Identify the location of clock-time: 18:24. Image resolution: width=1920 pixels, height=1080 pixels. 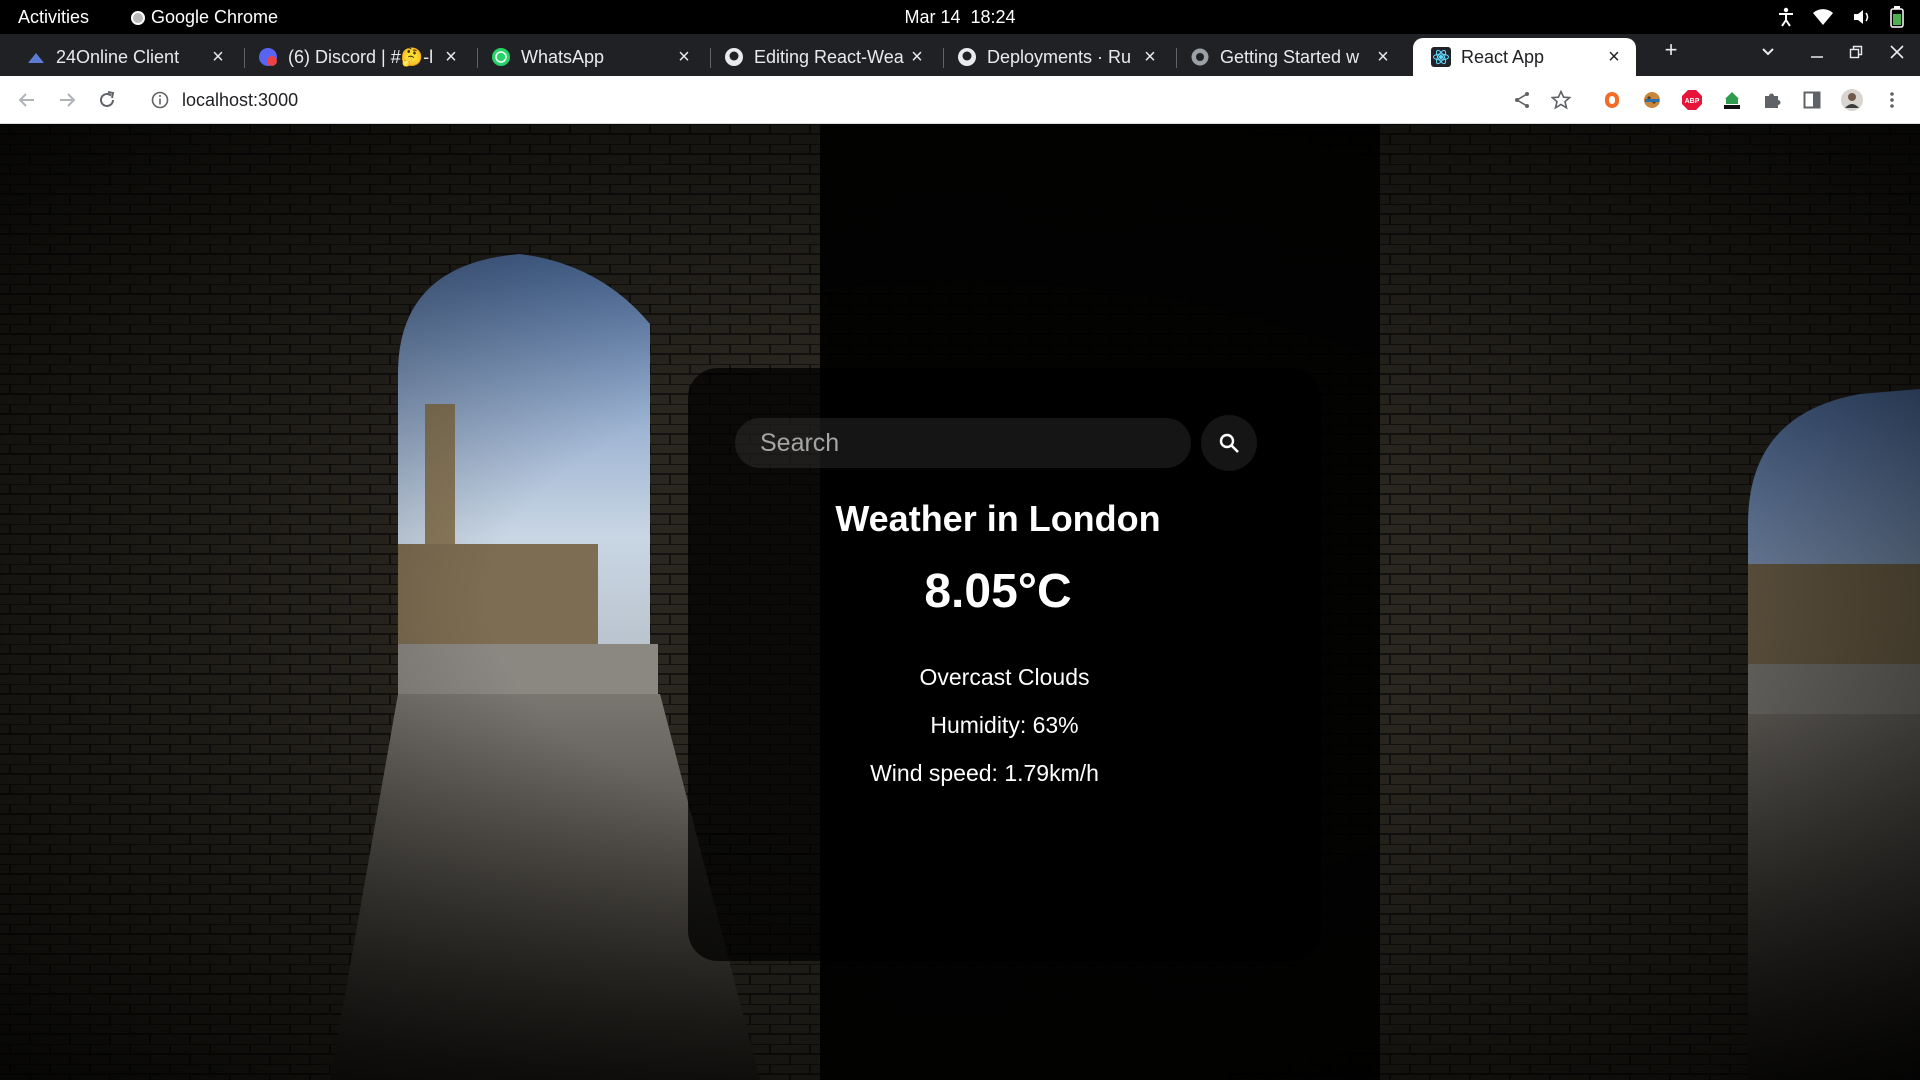
(993, 17).